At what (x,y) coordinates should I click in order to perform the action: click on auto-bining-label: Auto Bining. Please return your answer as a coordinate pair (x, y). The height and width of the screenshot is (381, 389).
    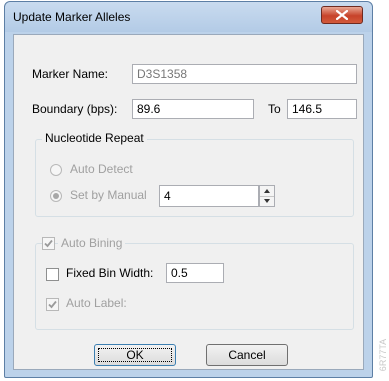
    Looking at the image, I should click on (92, 243).